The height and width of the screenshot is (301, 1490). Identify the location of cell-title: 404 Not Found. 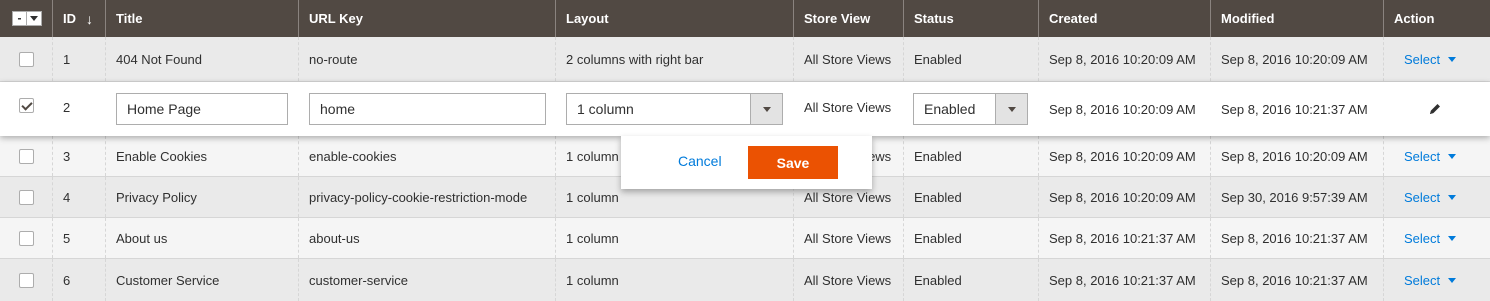
(202, 59).